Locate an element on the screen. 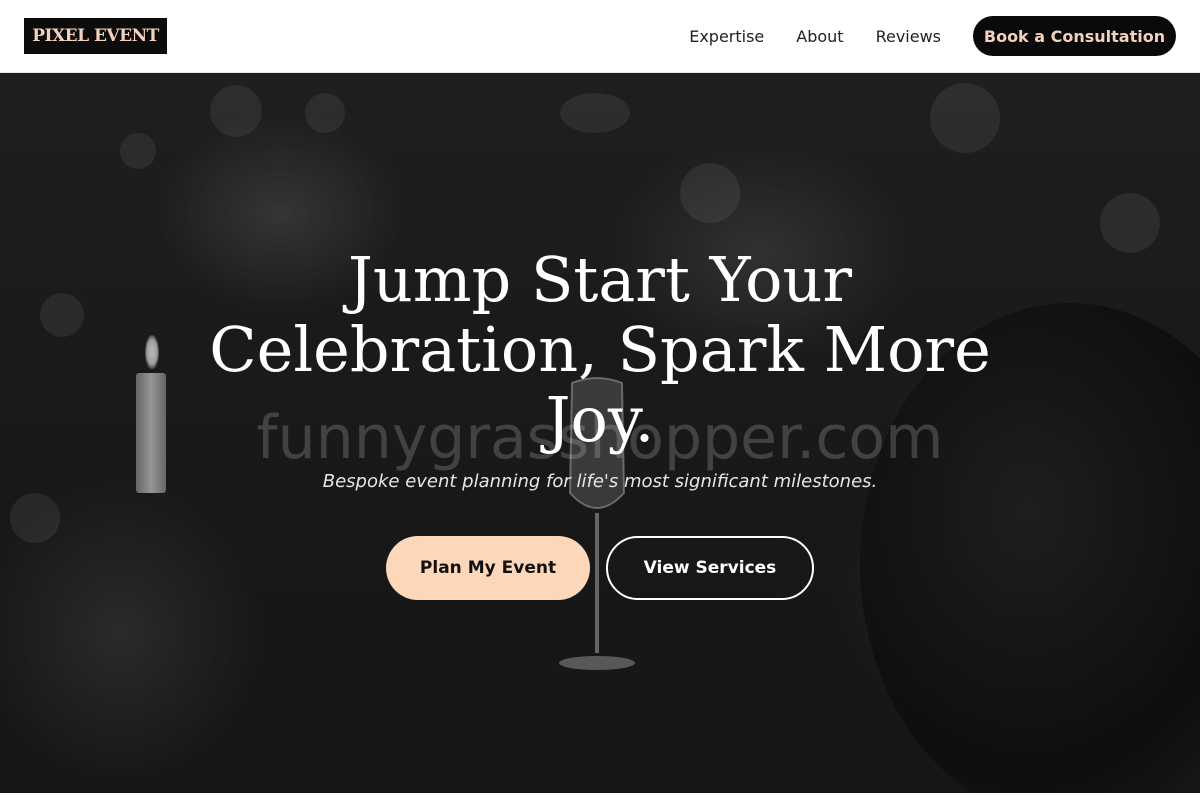 This screenshot has width=1200, height=800. view-services-button: View Services is located at coordinates (710, 568).